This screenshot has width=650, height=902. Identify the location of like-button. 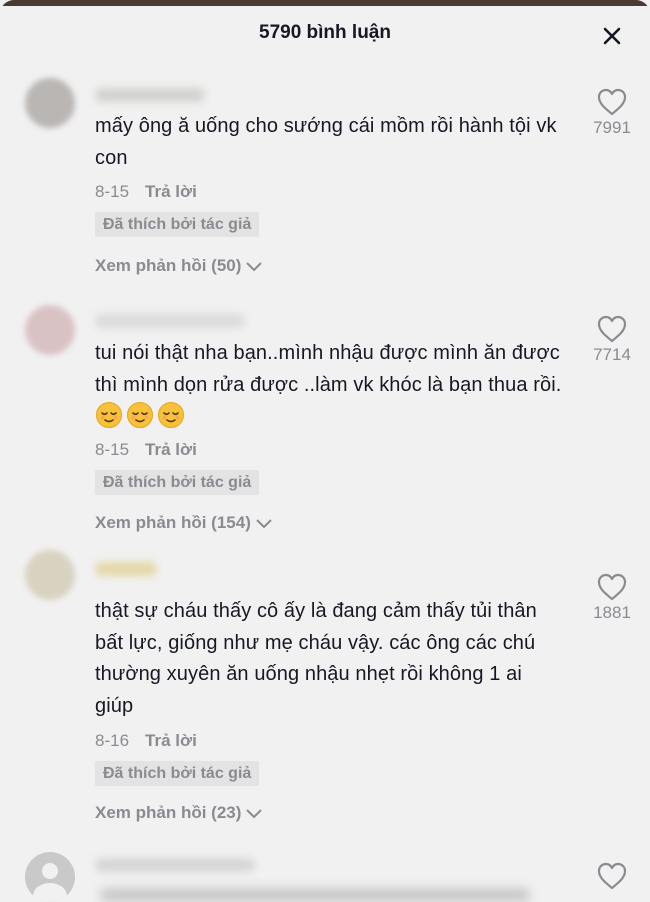
(612, 876).